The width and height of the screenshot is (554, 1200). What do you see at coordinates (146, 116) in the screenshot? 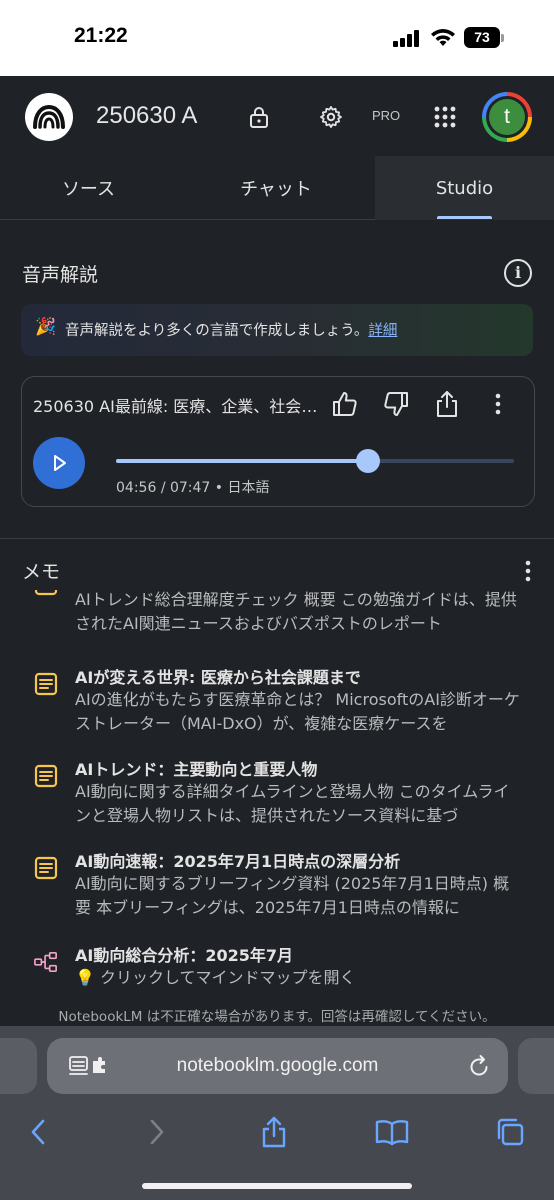
I see `notebook-title: 250630 A` at bounding box center [146, 116].